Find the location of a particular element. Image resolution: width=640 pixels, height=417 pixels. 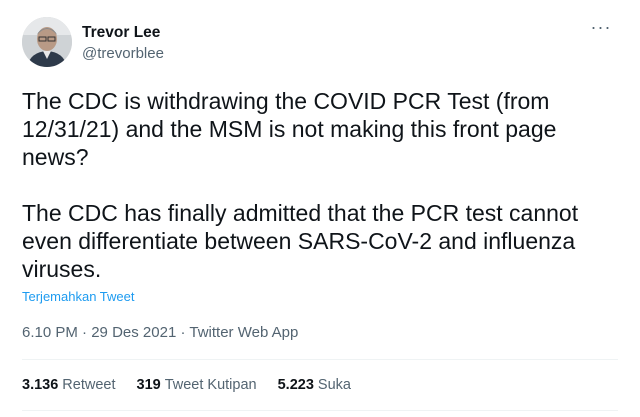

stat-label: Retweet is located at coordinates (89, 385).